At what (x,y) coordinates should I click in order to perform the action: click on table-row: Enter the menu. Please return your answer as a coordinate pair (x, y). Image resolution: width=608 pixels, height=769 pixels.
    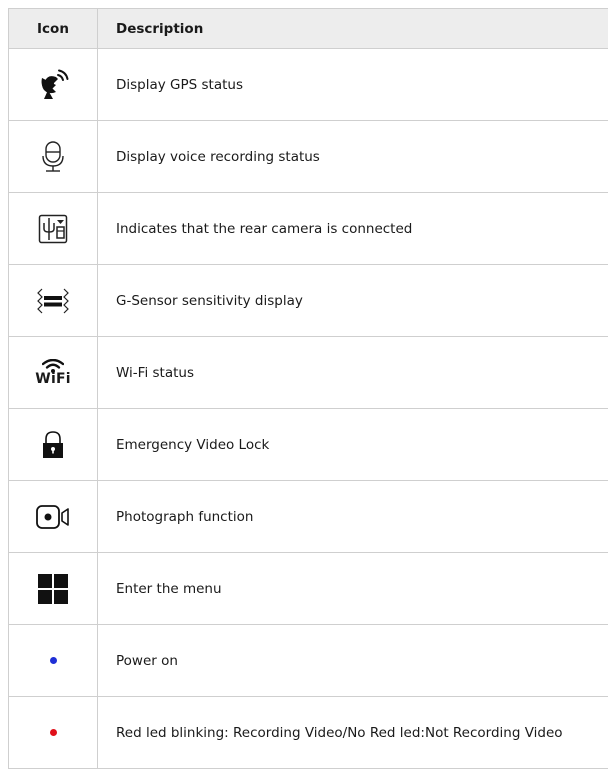
    Looking at the image, I should click on (308, 589).